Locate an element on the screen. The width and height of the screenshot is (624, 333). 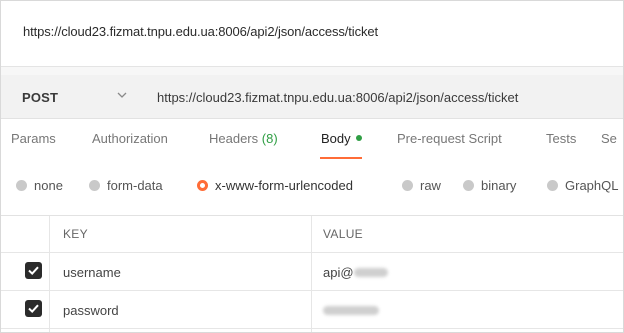
key-field: username is located at coordinates (92, 272).